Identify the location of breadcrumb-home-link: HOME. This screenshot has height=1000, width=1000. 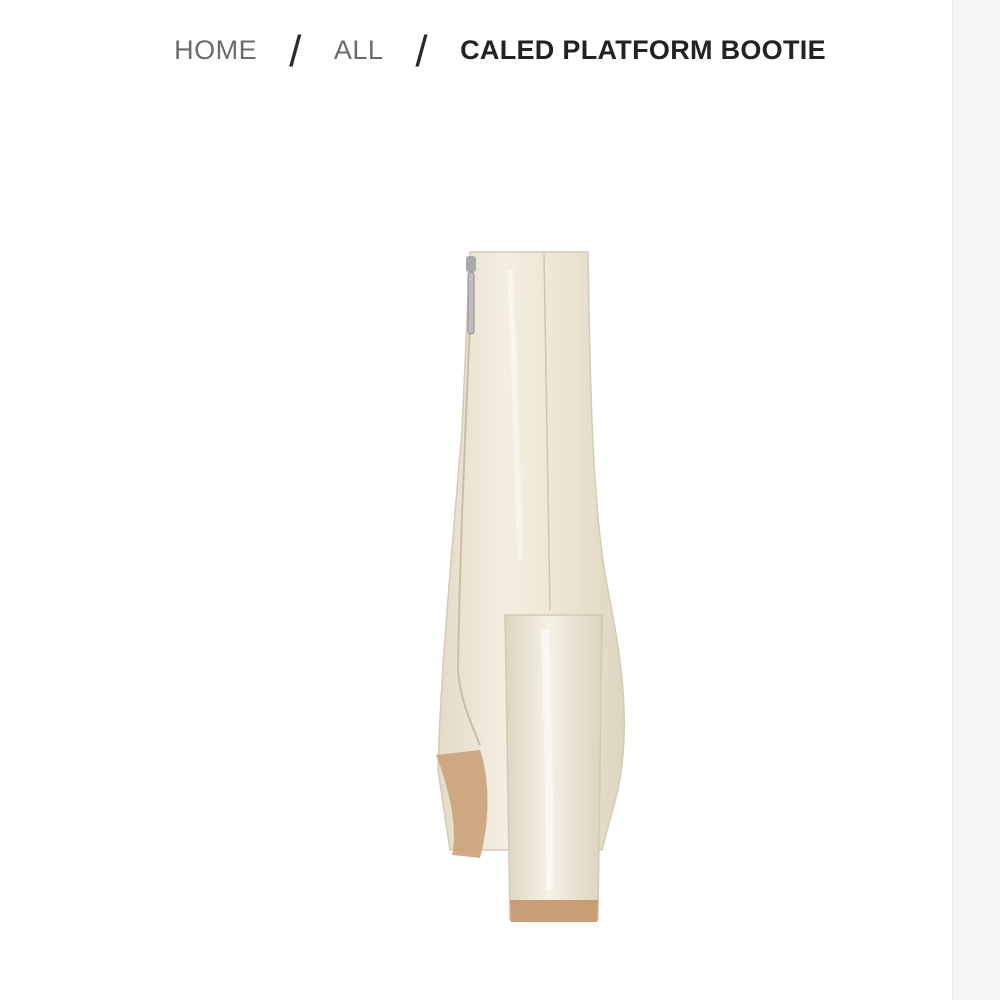
(215, 50).